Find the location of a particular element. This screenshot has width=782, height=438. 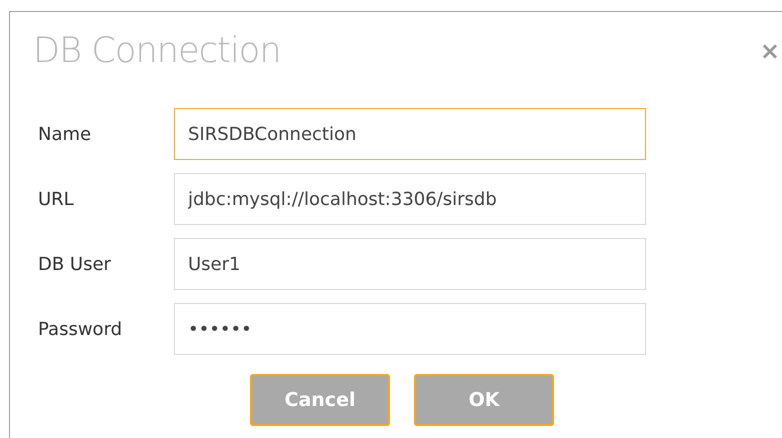

input-field: jdbc:mysql://localhost:3306/sirsdb is located at coordinates (410, 199).